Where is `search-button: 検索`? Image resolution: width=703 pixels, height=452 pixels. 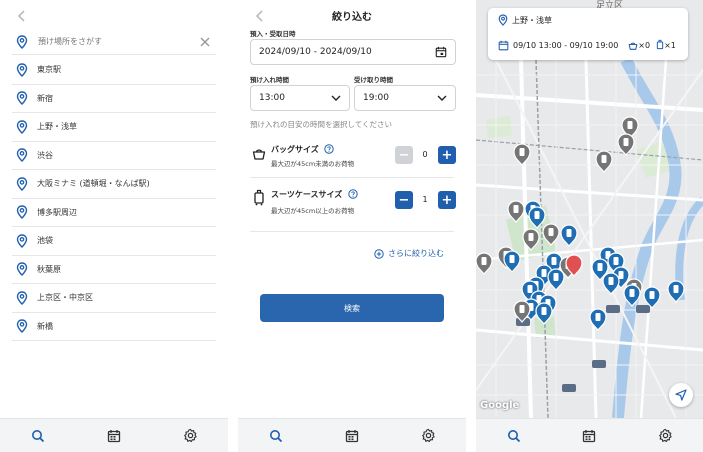
search-button: 検索 is located at coordinates (352, 308).